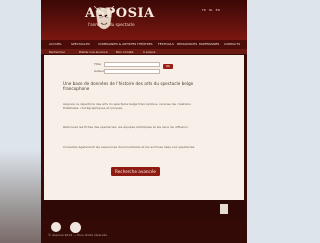 Image resolution: width=320 pixels, height=243 pixels. What do you see at coordinates (97, 64) in the screenshot?
I see `search-label-title: Titre` at bounding box center [97, 64].